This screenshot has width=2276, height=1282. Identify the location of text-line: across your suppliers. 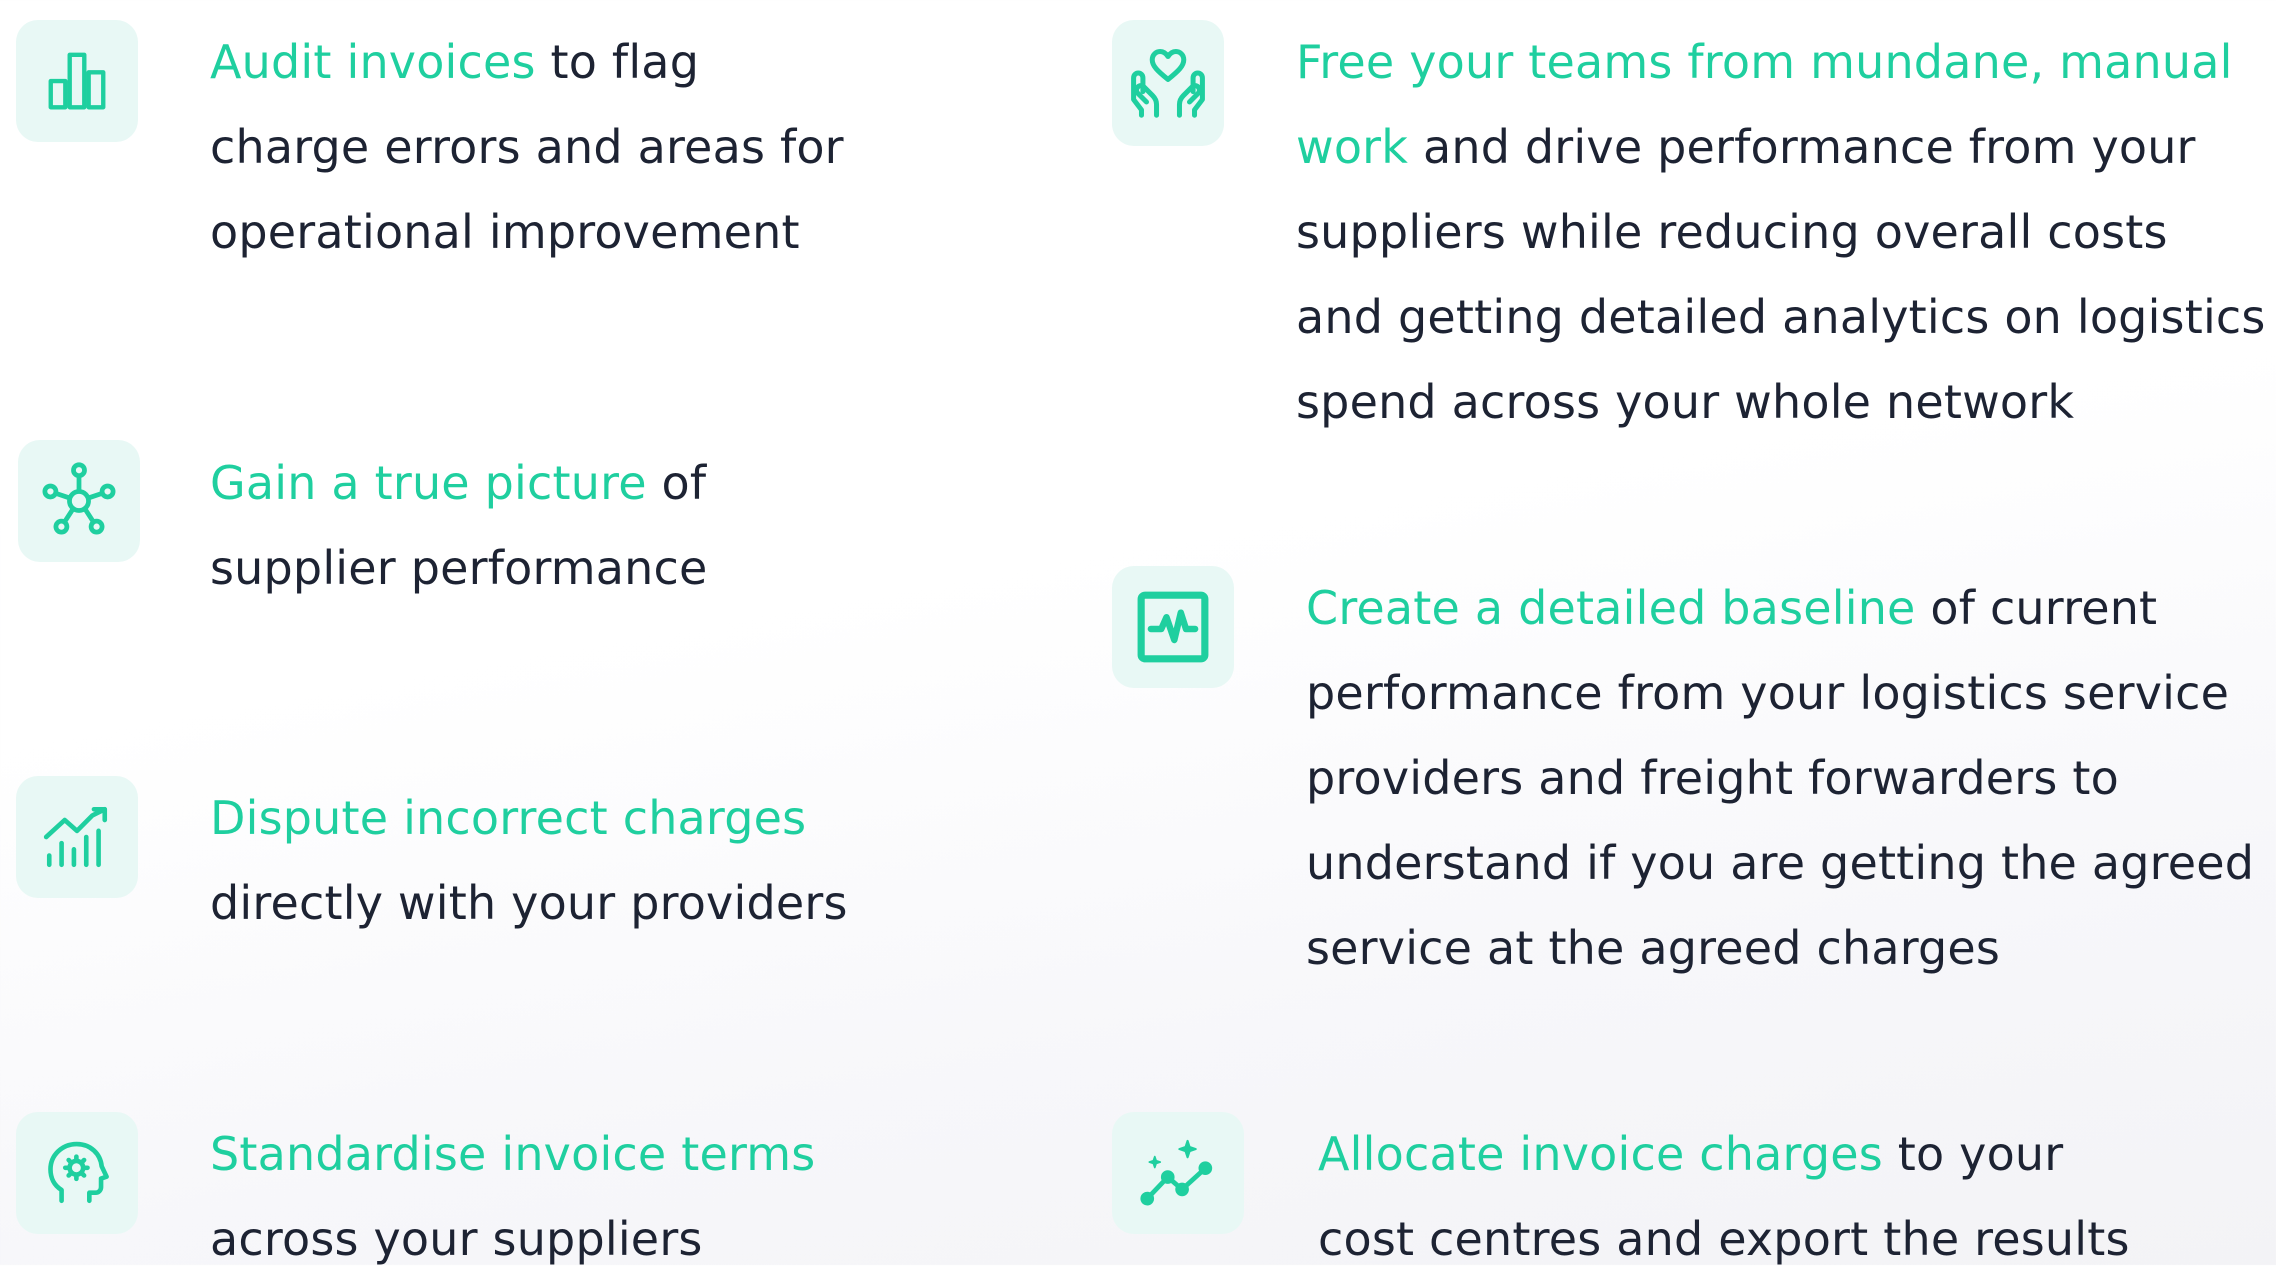
(512, 1239).